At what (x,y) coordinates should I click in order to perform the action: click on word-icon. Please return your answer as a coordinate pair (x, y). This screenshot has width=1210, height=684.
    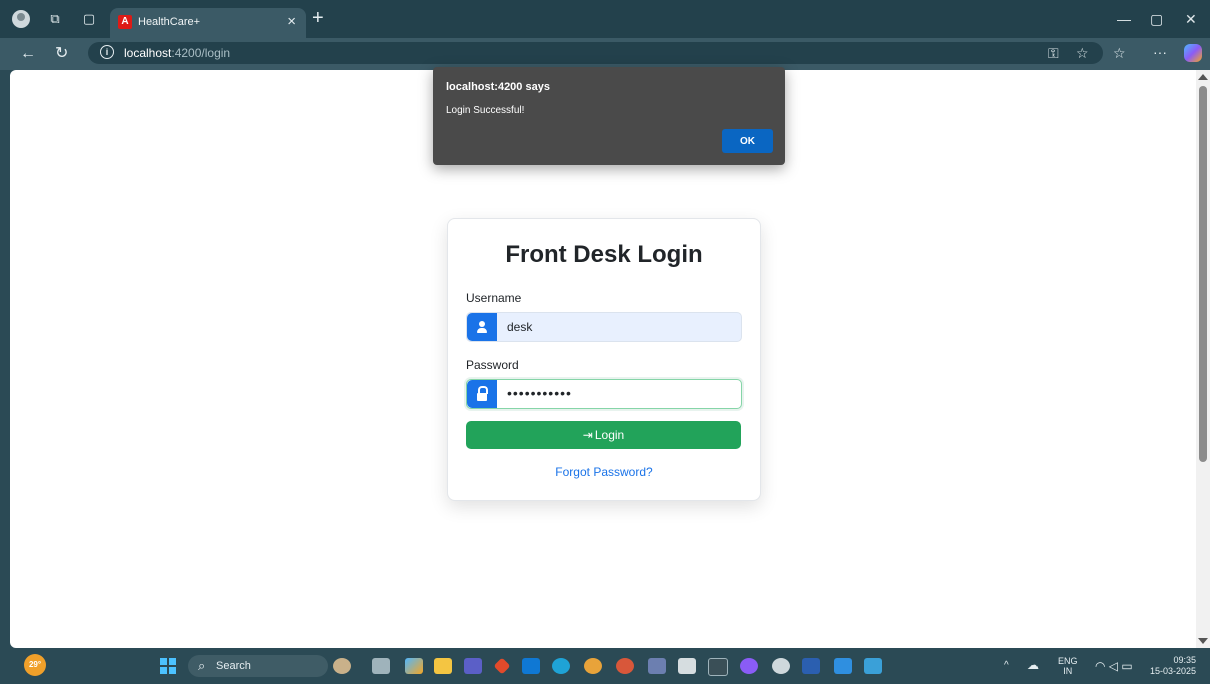
    Looking at the image, I should click on (811, 666).